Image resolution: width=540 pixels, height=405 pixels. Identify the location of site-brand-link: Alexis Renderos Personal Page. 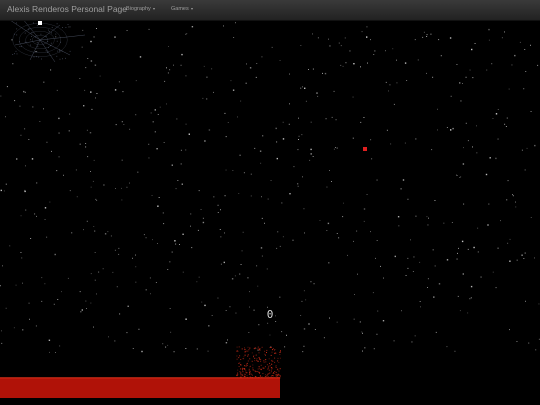
(67, 9).